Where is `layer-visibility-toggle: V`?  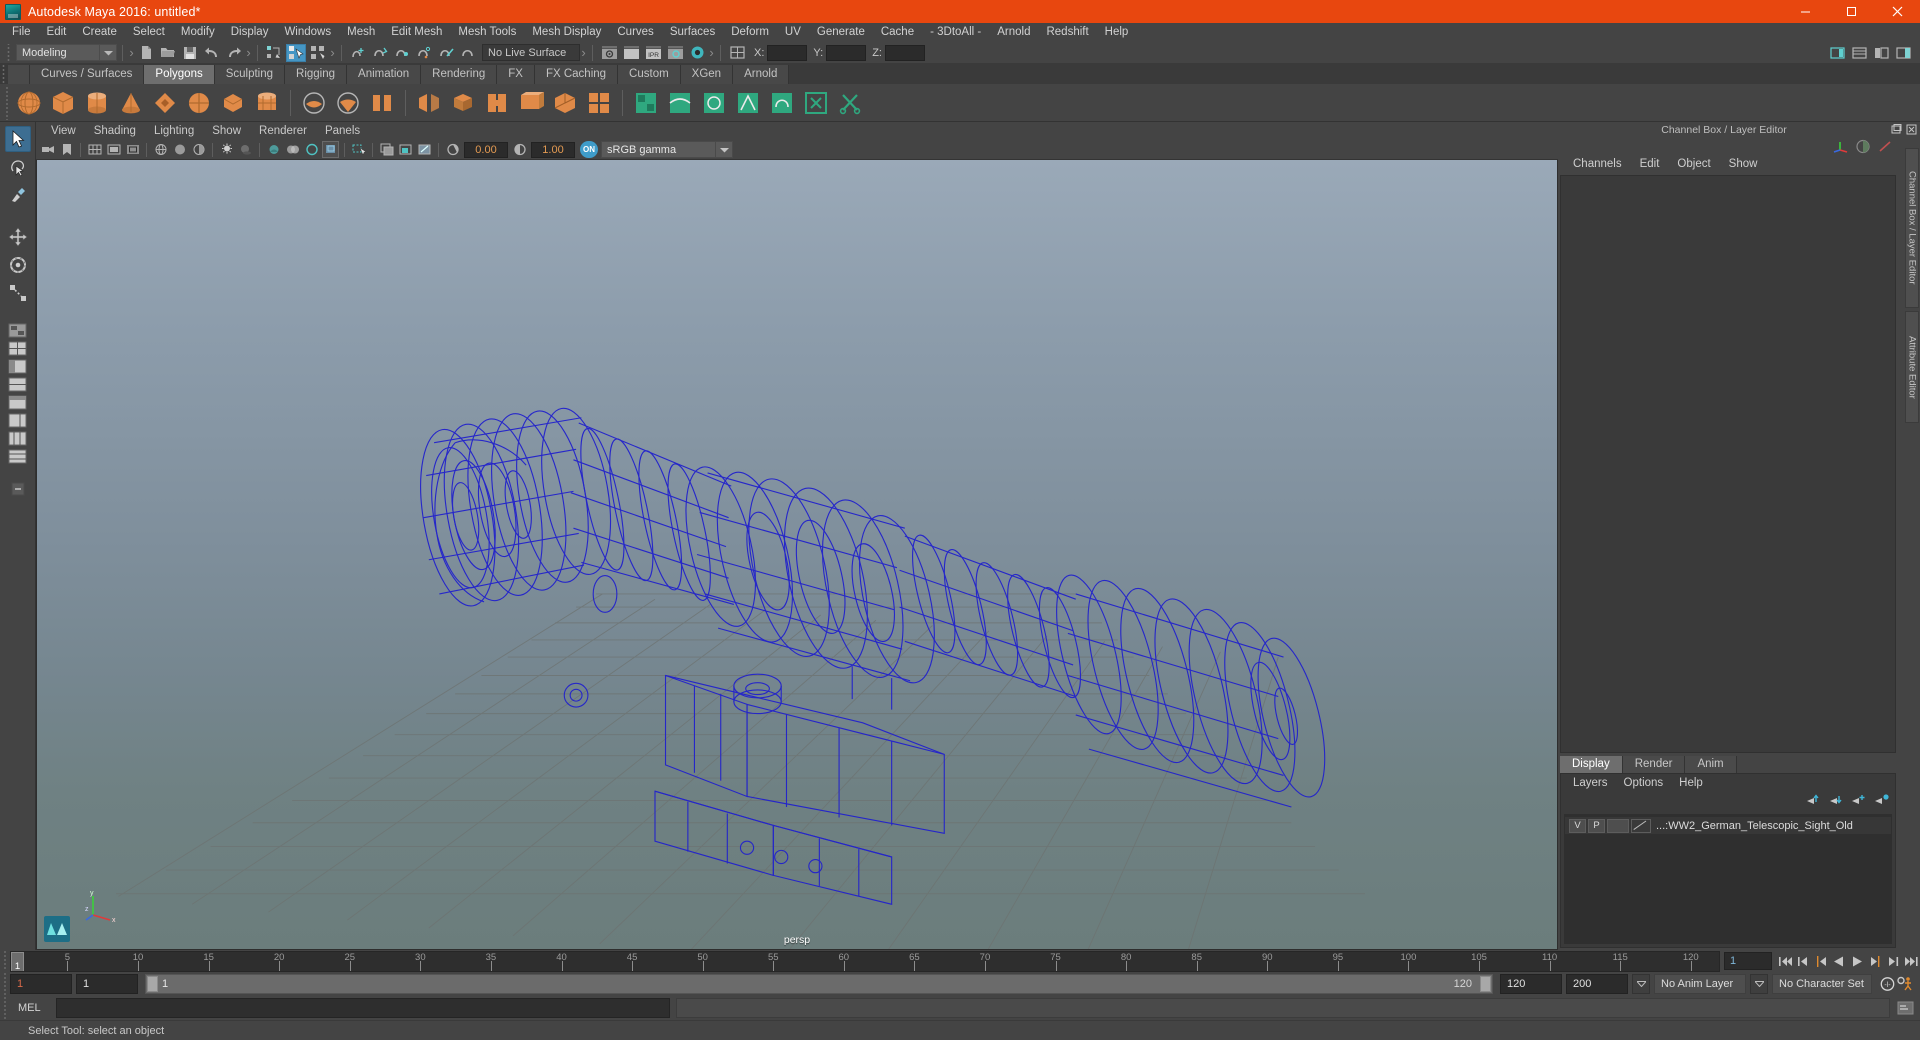
layer-visibility-toggle: V is located at coordinates (1577, 825).